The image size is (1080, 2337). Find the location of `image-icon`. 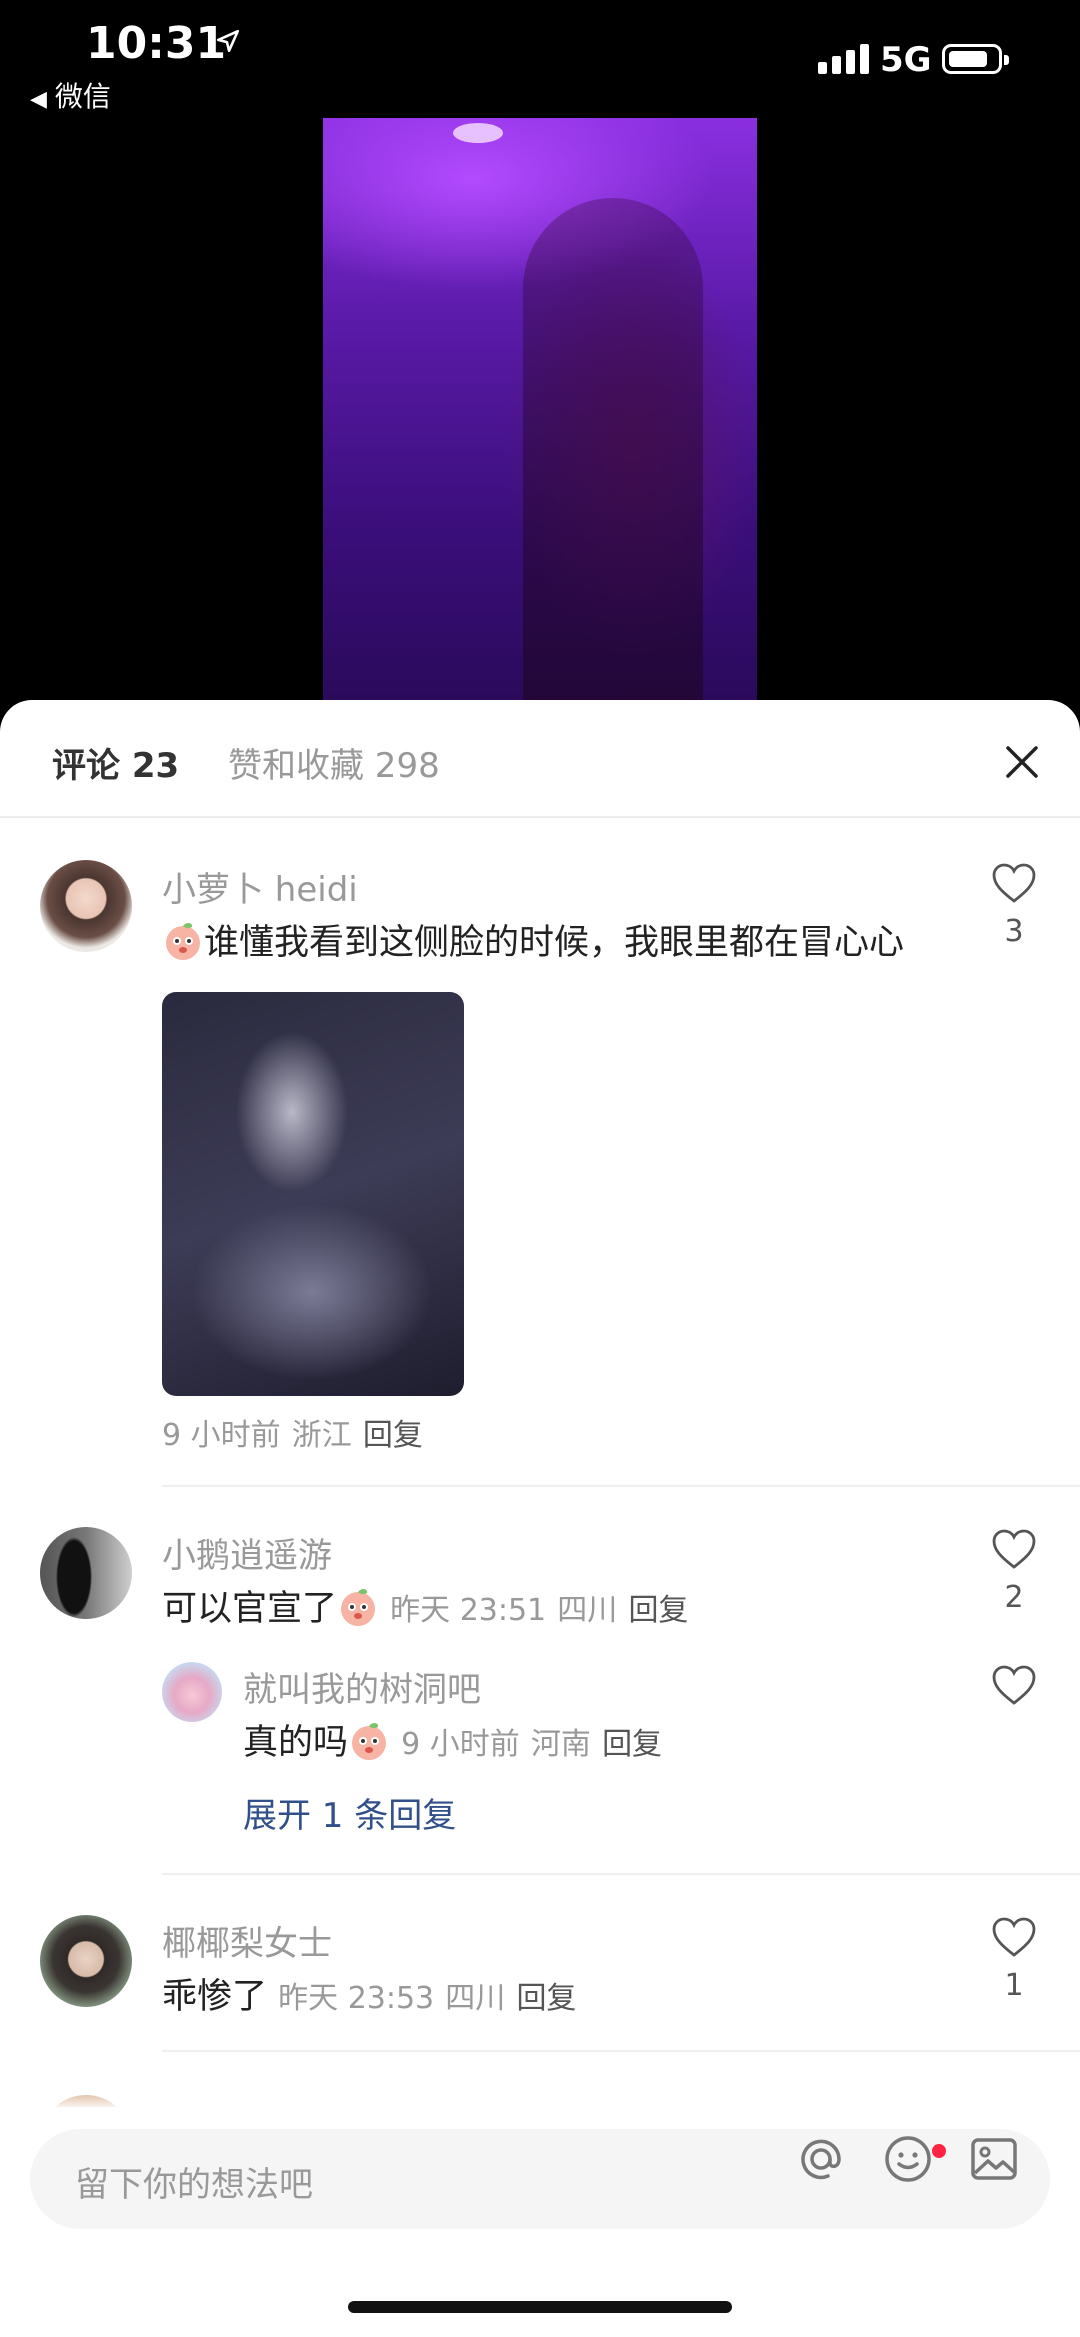

image-icon is located at coordinates (994, 2159).